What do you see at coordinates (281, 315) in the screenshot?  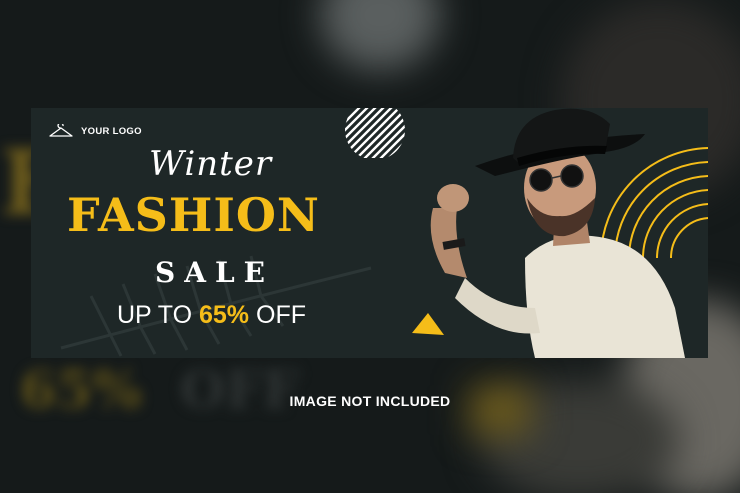 I see `offer-suffix: OFF` at bounding box center [281, 315].